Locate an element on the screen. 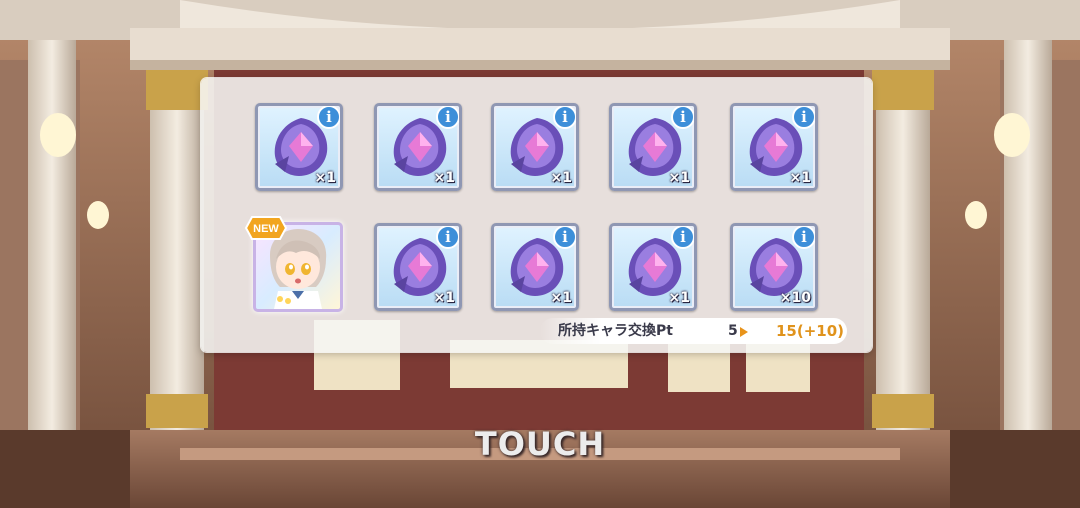 The width and height of the screenshot is (1080, 508). exchange-points-current: 5 is located at coordinates (733, 331).